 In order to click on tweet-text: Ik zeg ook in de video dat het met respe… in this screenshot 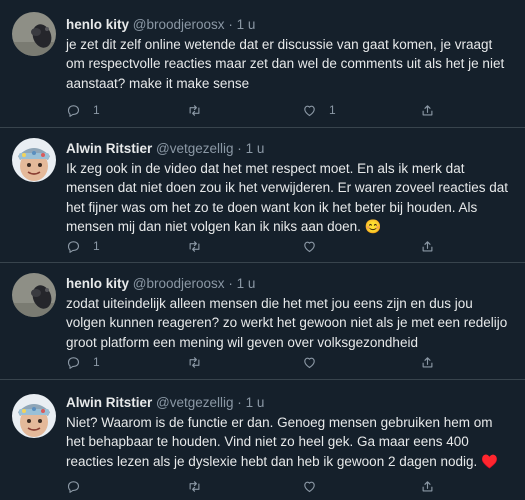, I will do `click(287, 198)`.